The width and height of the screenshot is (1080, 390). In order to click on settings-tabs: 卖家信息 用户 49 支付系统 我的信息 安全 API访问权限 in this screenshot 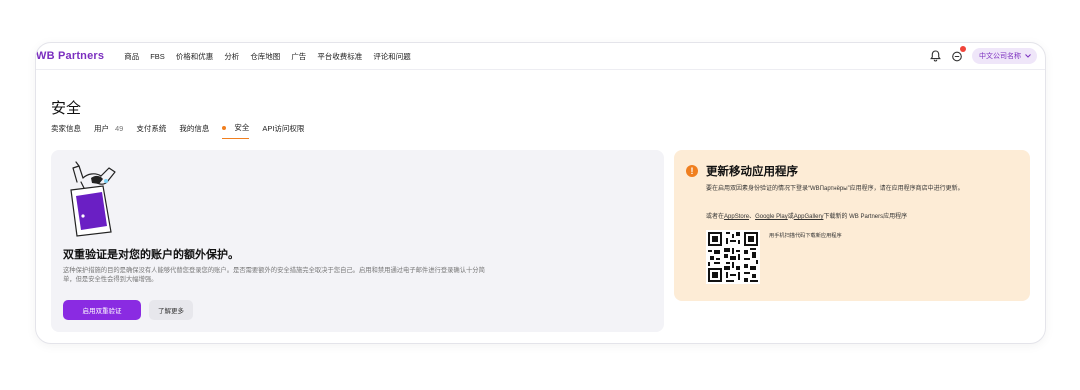, I will do `click(184, 130)`.